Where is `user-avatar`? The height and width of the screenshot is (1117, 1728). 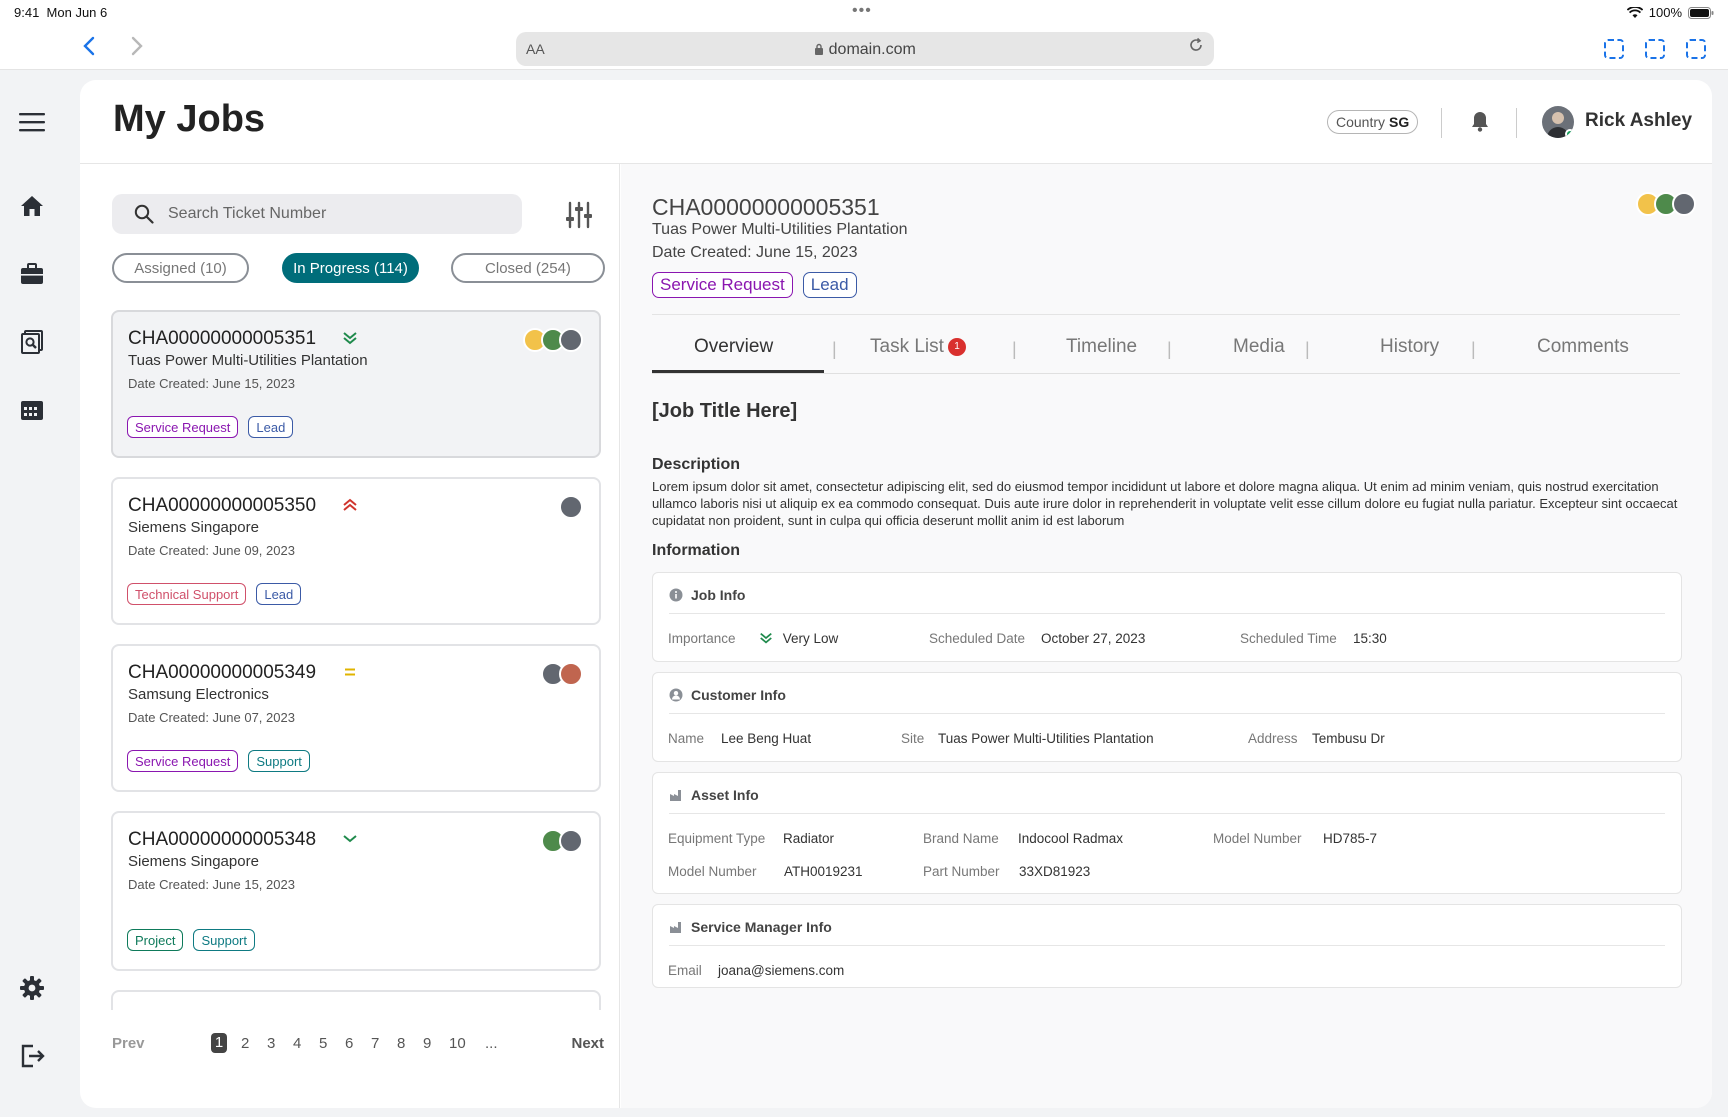
user-avatar is located at coordinates (1558, 122).